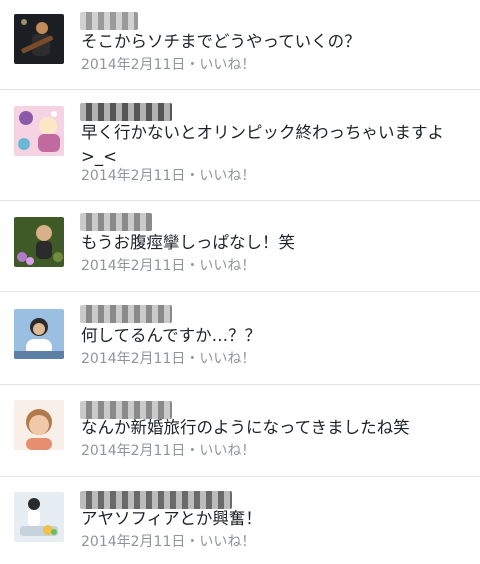  Describe the element at coordinates (221, 41) in the screenshot. I see `comment-text: そこからソチまでどうやっていくの？` at that location.